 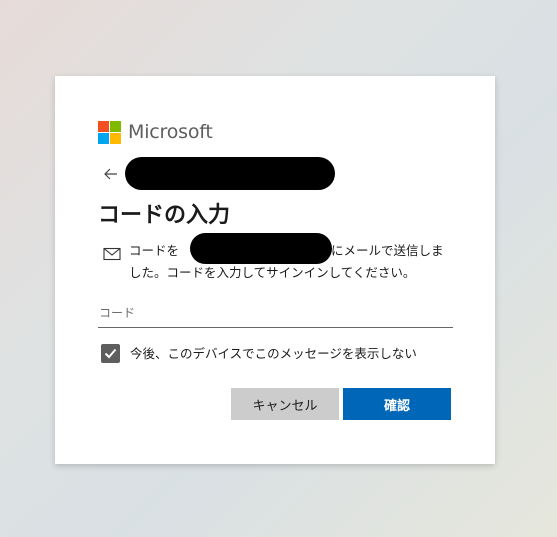 What do you see at coordinates (109, 132) in the screenshot?
I see `microsoft-logo-icon` at bounding box center [109, 132].